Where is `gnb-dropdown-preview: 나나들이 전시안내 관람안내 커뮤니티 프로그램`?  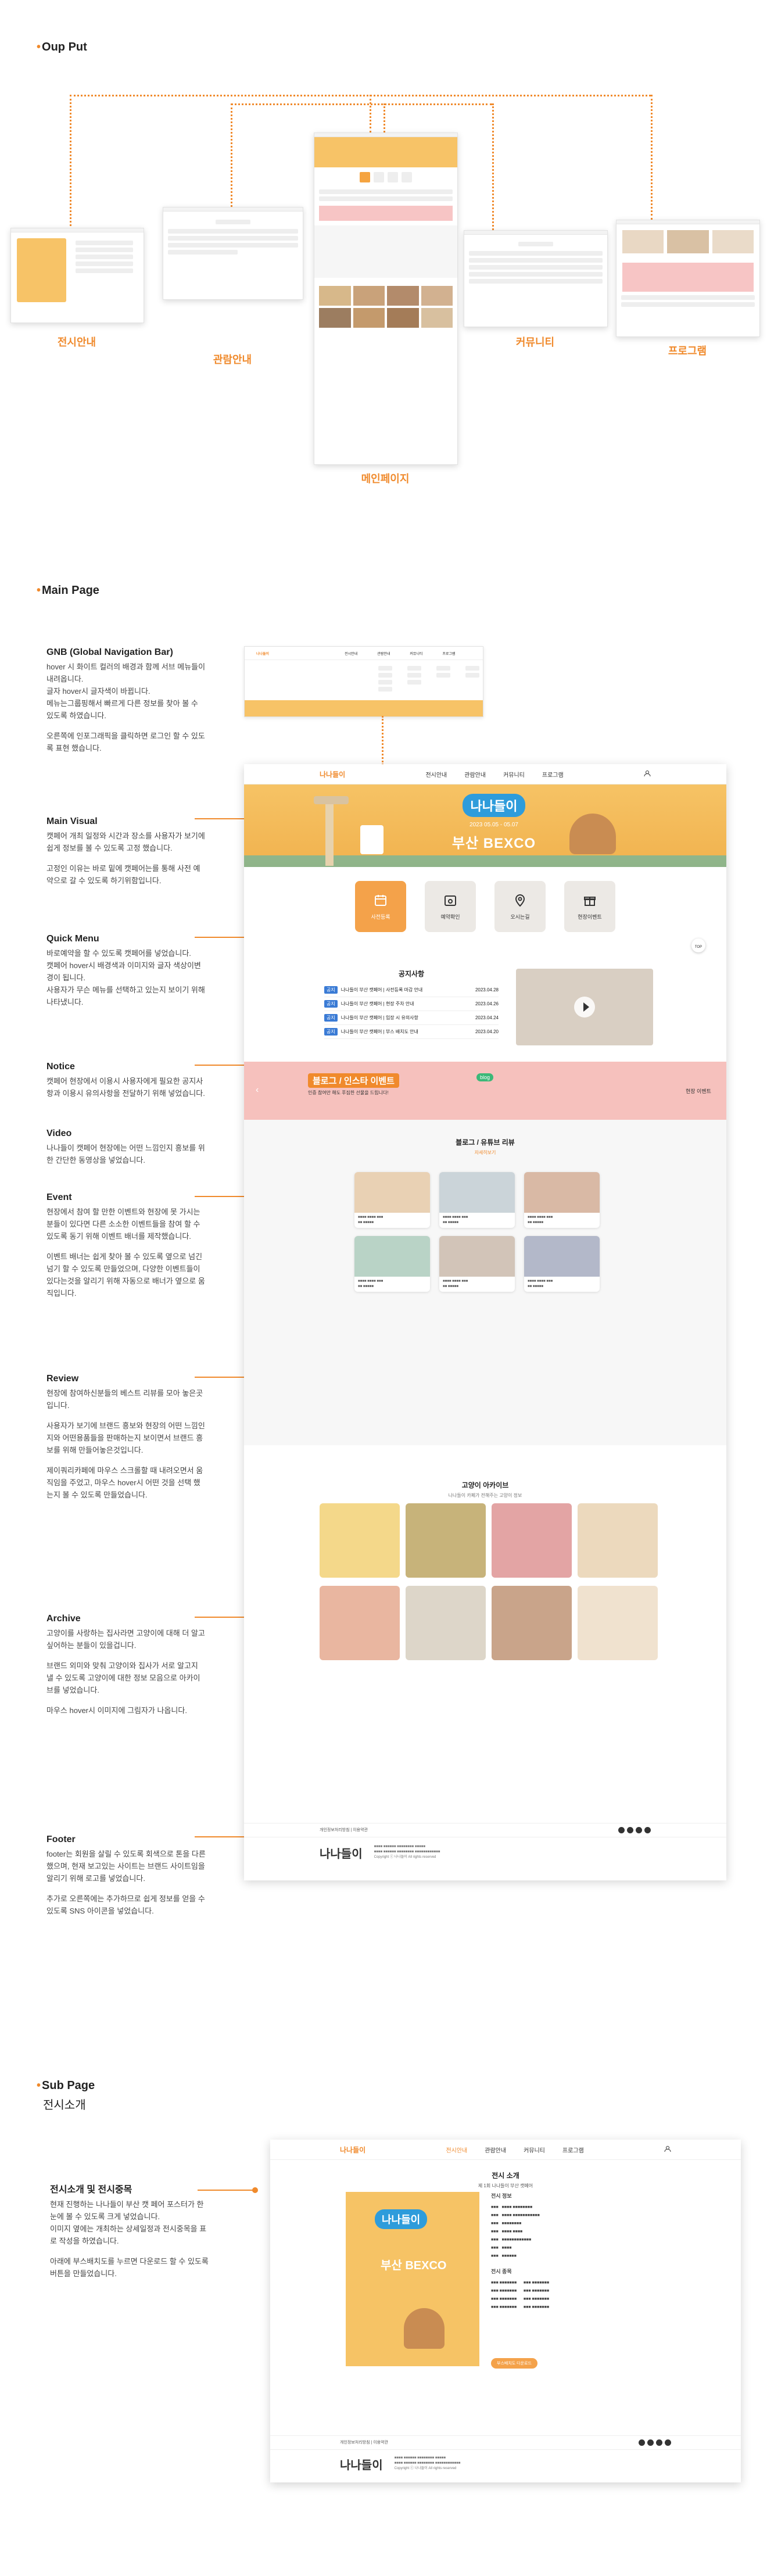 gnb-dropdown-preview: 나나들이 전시안내 관람안내 커뮤니티 프로그램 is located at coordinates (363, 681).